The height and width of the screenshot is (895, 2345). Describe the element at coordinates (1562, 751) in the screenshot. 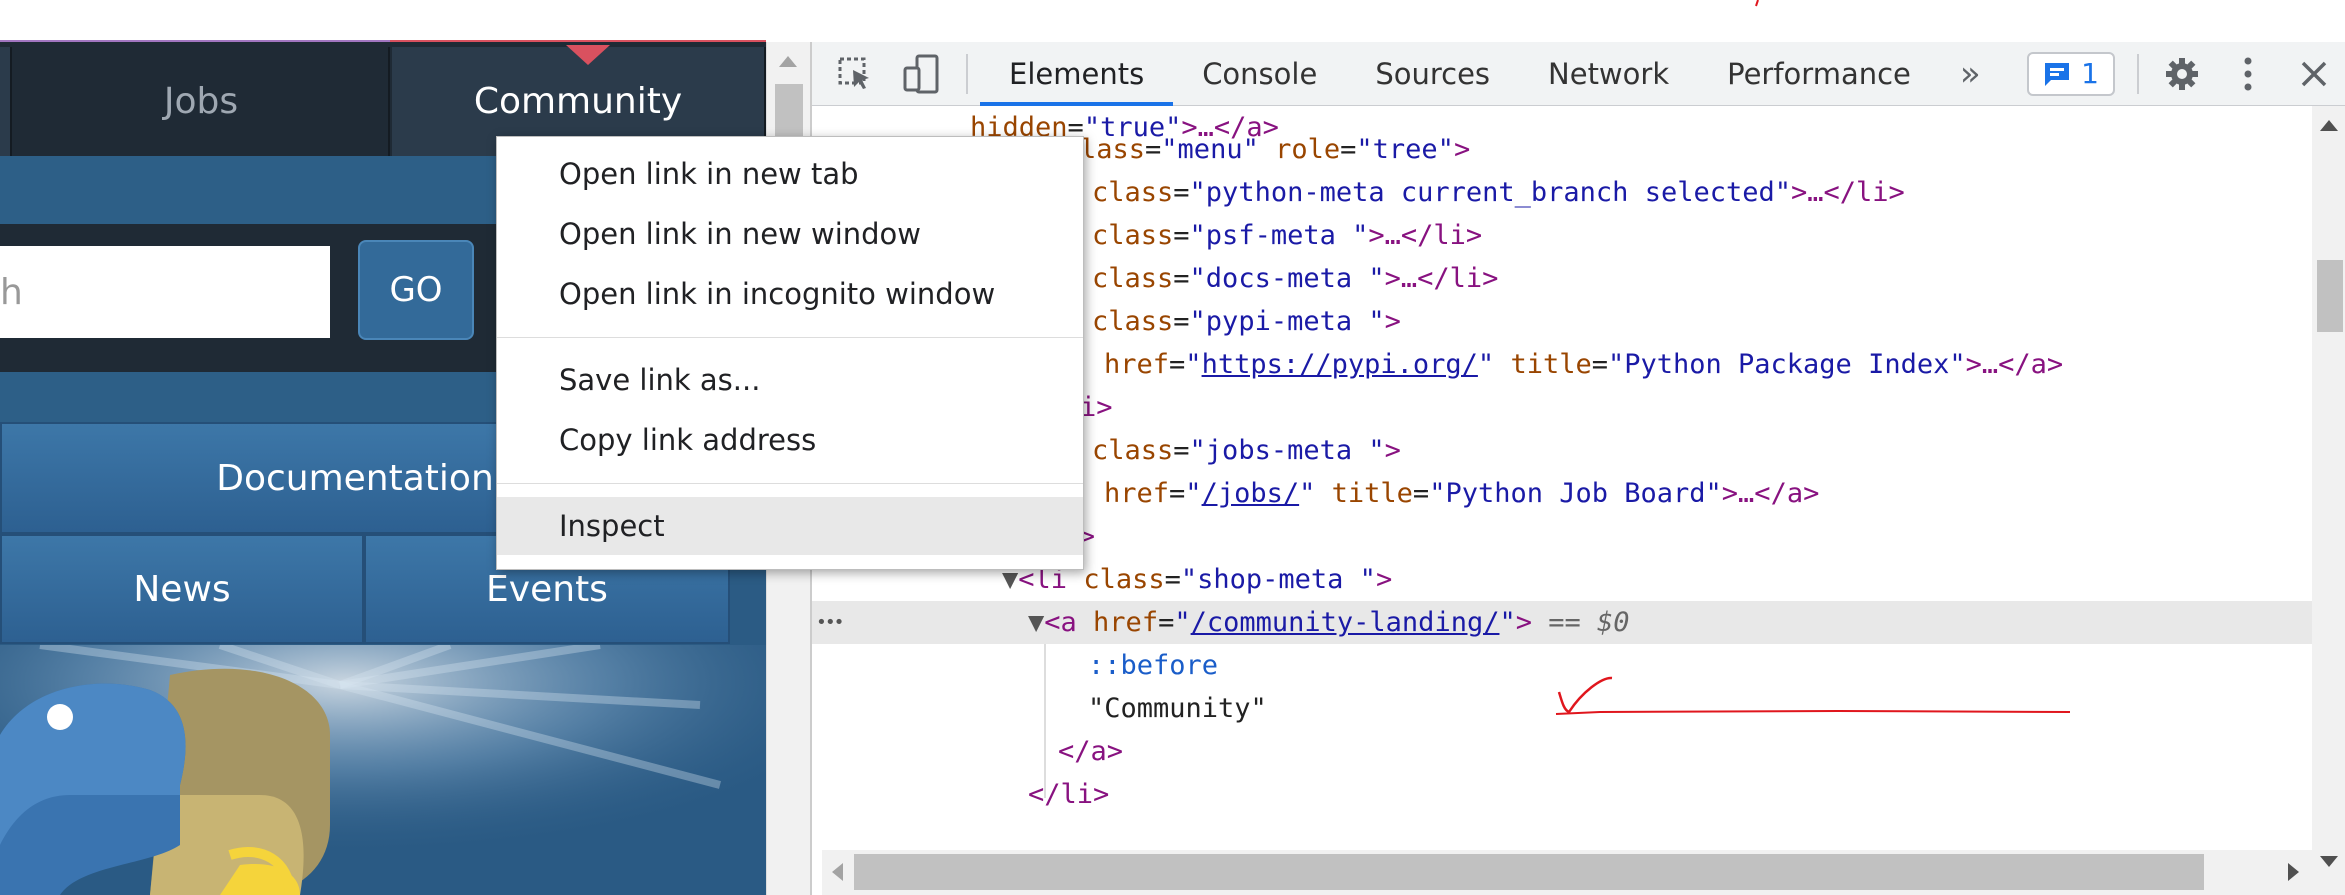

I see `dom-line-16: </a>` at that location.